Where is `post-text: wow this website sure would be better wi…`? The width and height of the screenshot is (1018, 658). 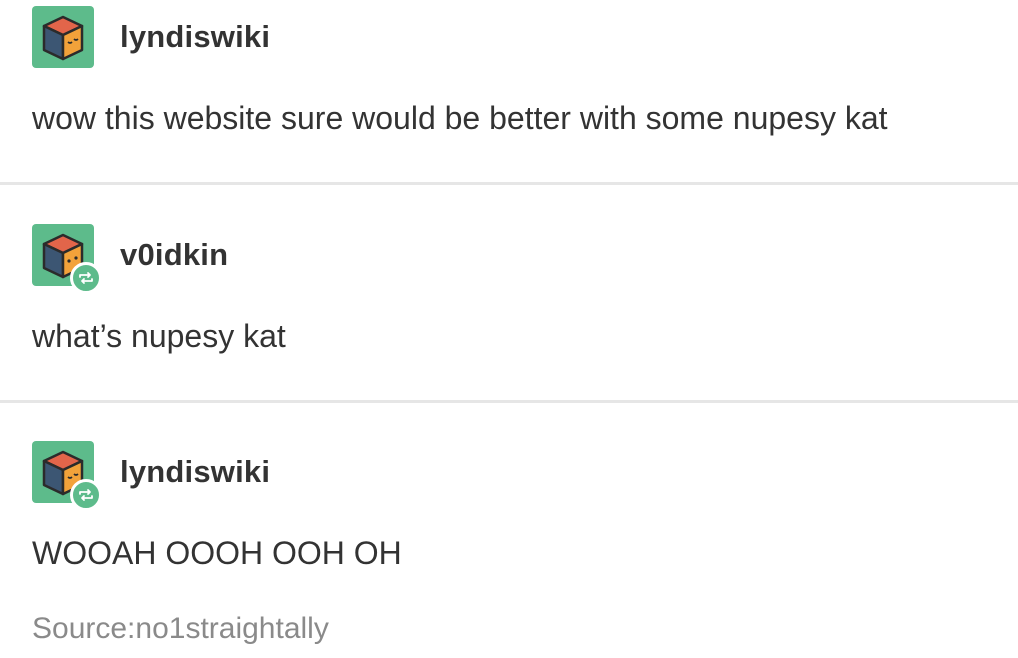 post-text: wow this website sure would be better wi… is located at coordinates (460, 118).